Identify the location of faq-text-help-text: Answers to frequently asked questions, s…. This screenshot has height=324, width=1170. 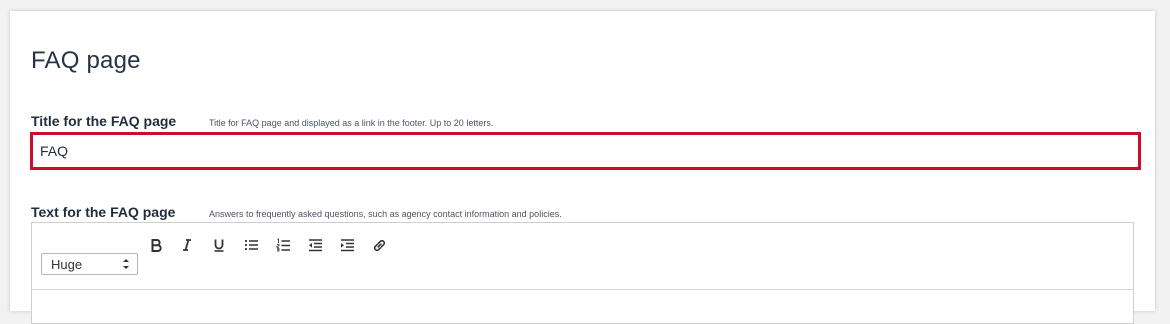
(385, 214).